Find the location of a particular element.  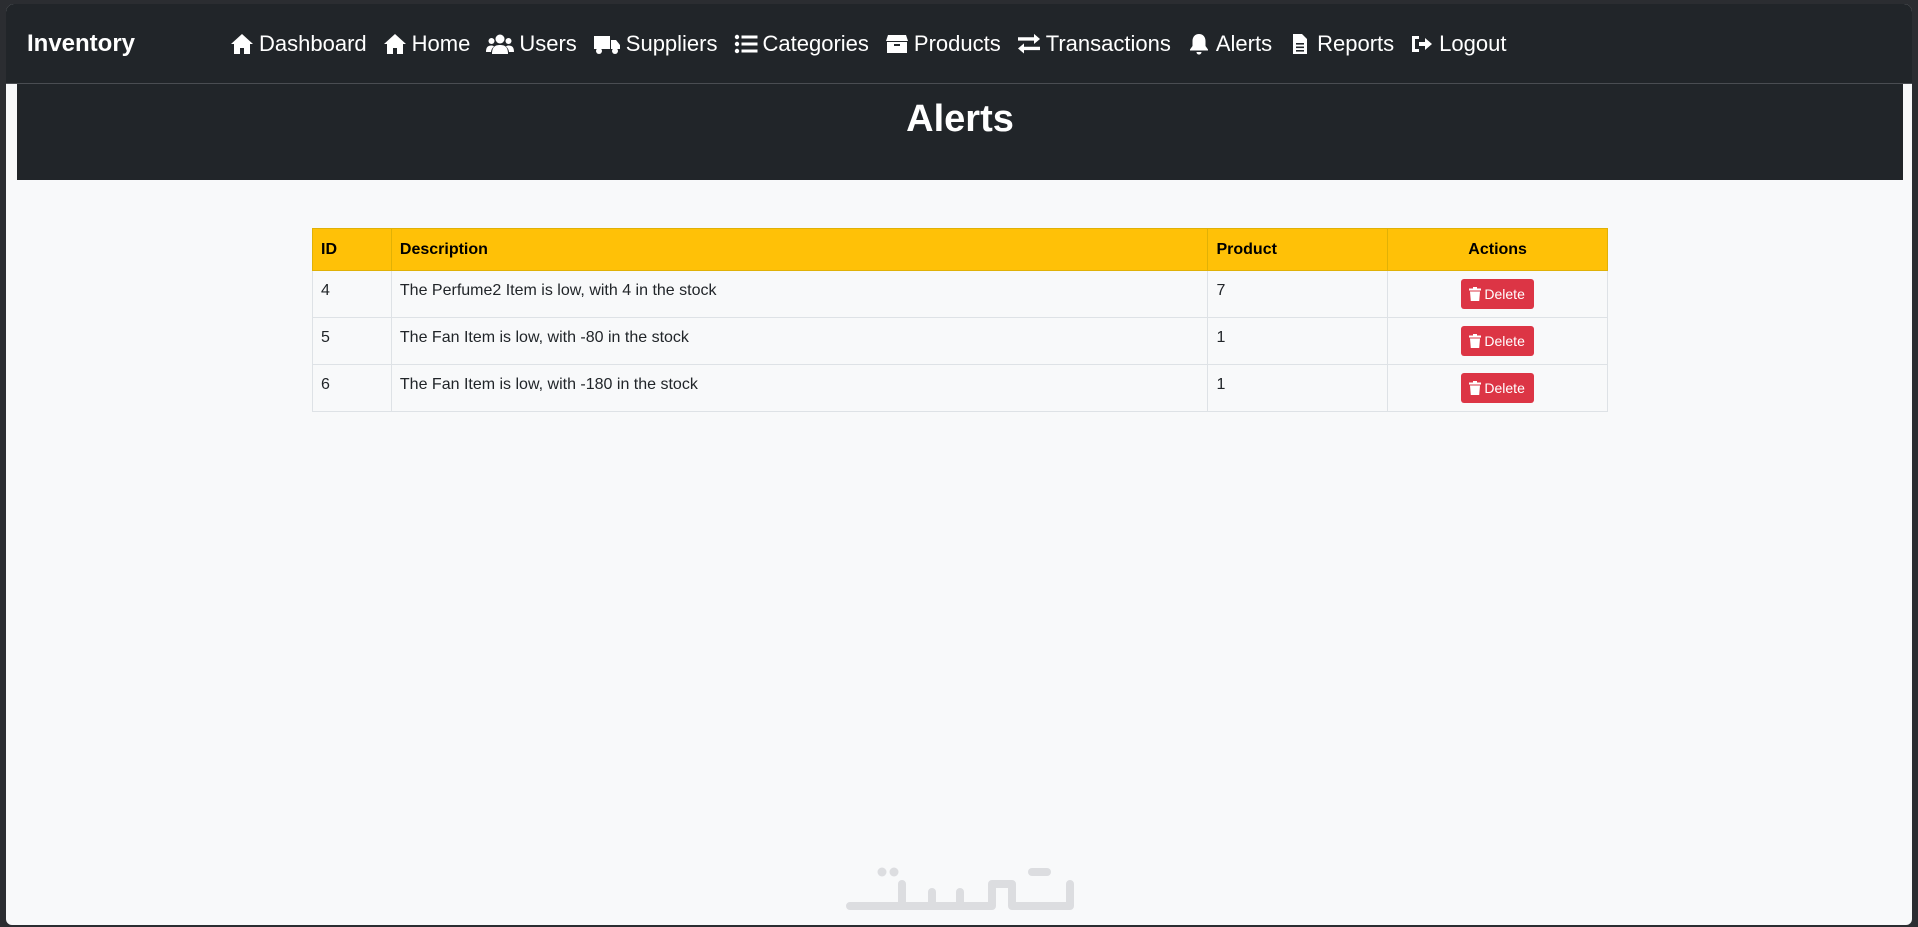

nav-link-dashboard: Dashboard is located at coordinates (298, 44).